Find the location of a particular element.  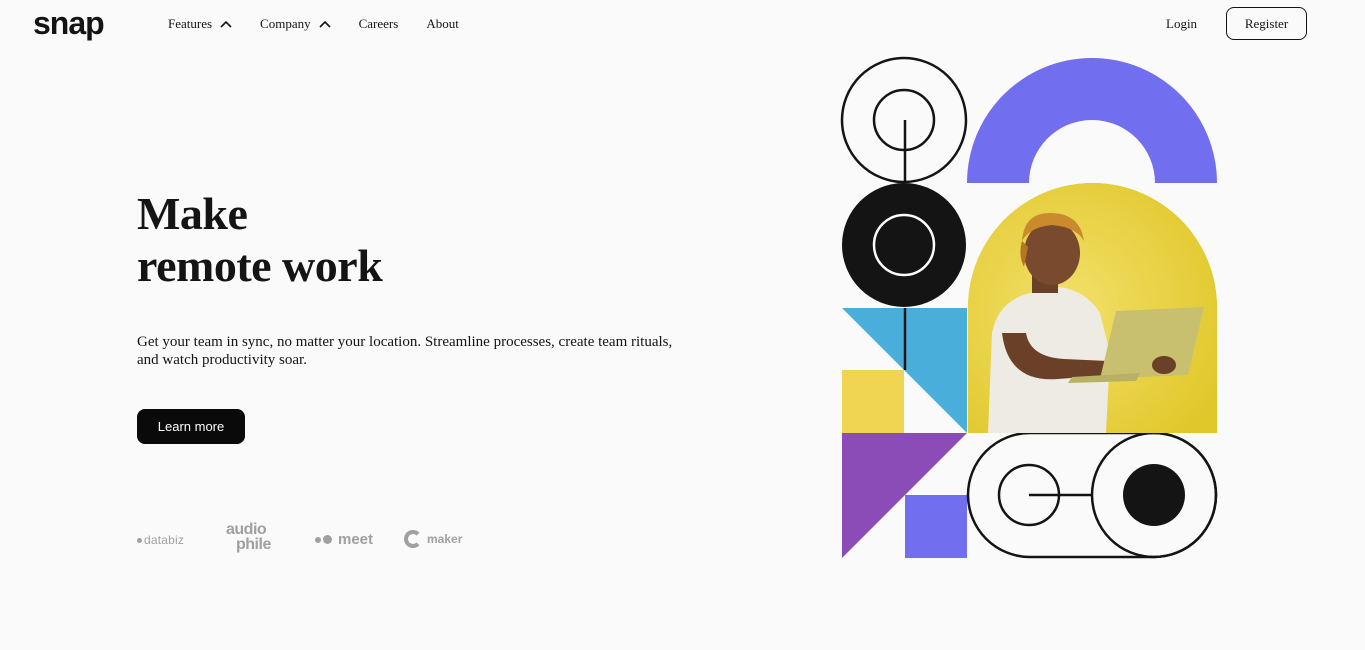

main-nav: Features Company Careers About is located at coordinates (313, 24).